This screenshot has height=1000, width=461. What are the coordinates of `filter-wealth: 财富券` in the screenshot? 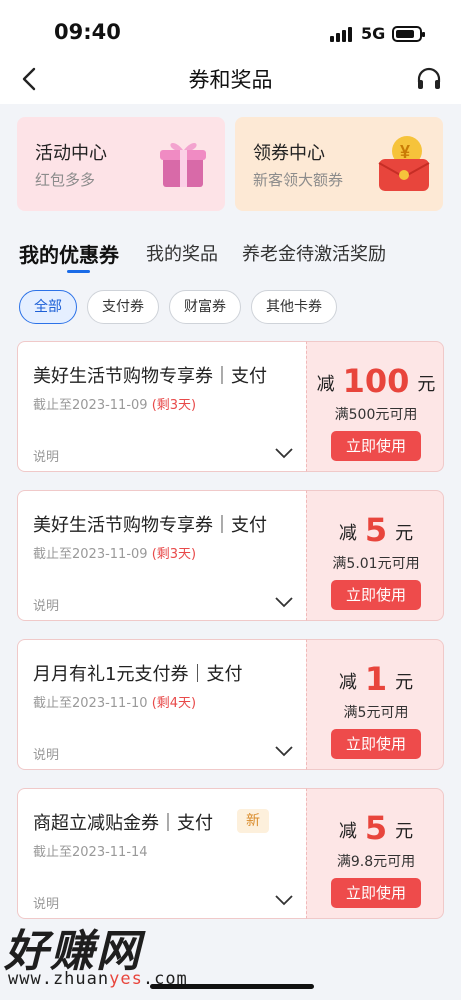 It's located at (205, 307).